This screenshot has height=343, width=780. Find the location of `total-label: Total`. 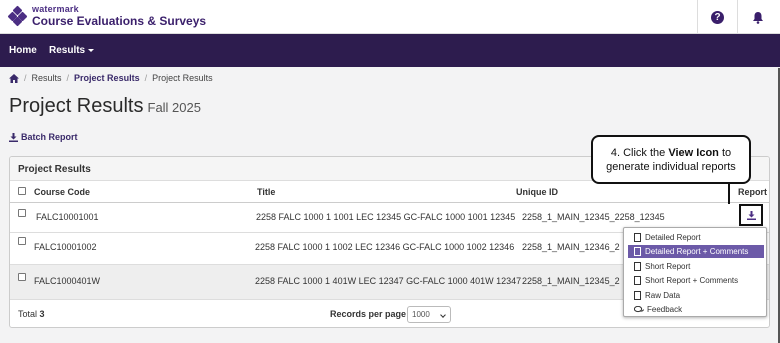

total-label: Total is located at coordinates (28, 314).